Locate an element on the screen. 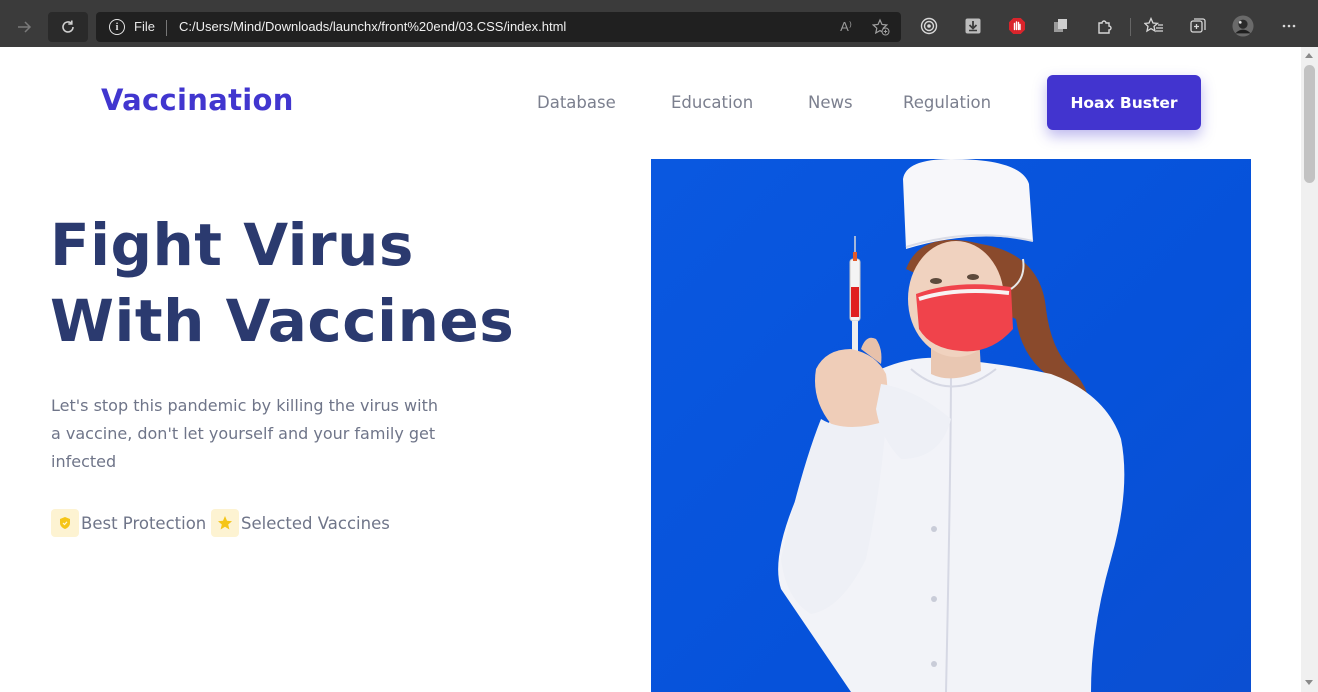 This screenshot has height=692, width=1318. toolbar-separator is located at coordinates (1130, 27).